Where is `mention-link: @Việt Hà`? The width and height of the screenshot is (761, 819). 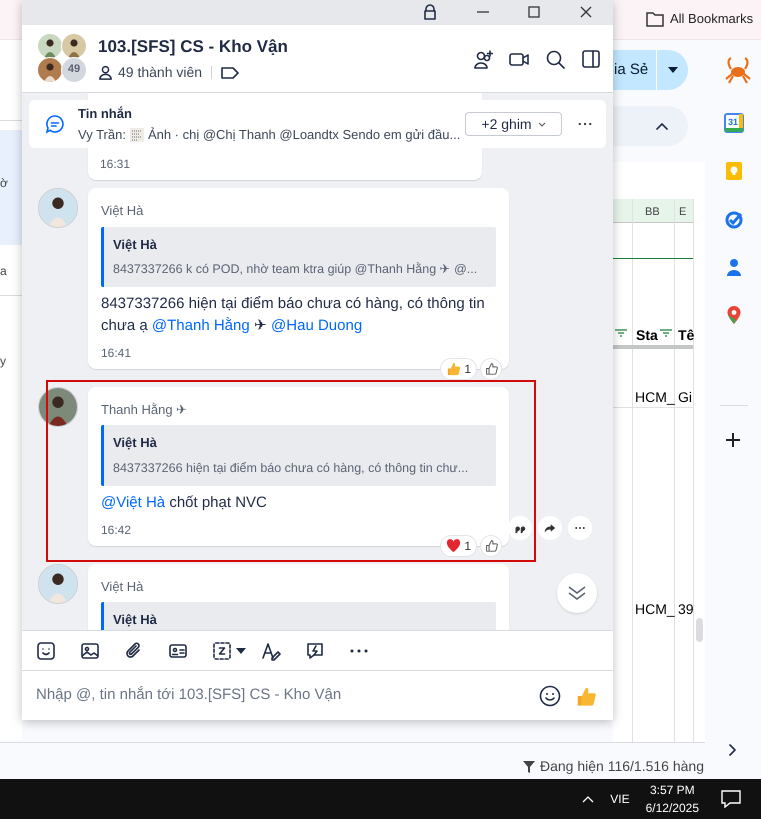 mention-link: @Việt Hà is located at coordinates (133, 502).